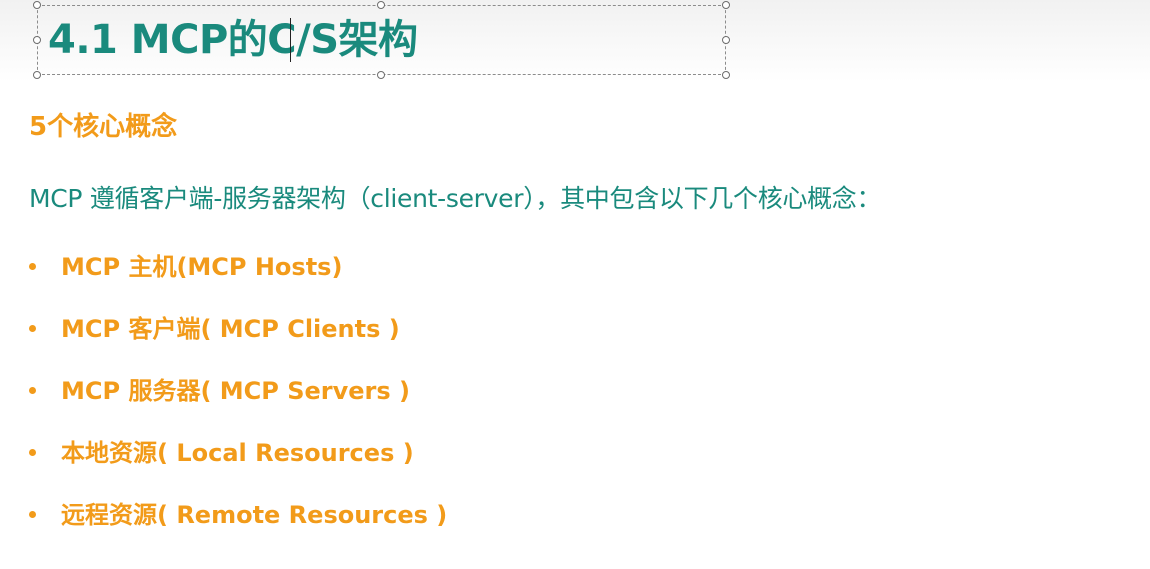 Image resolution: width=1150 pixels, height=569 pixels. I want to click on section-subtitle: 5个核心概念, so click(103, 127).